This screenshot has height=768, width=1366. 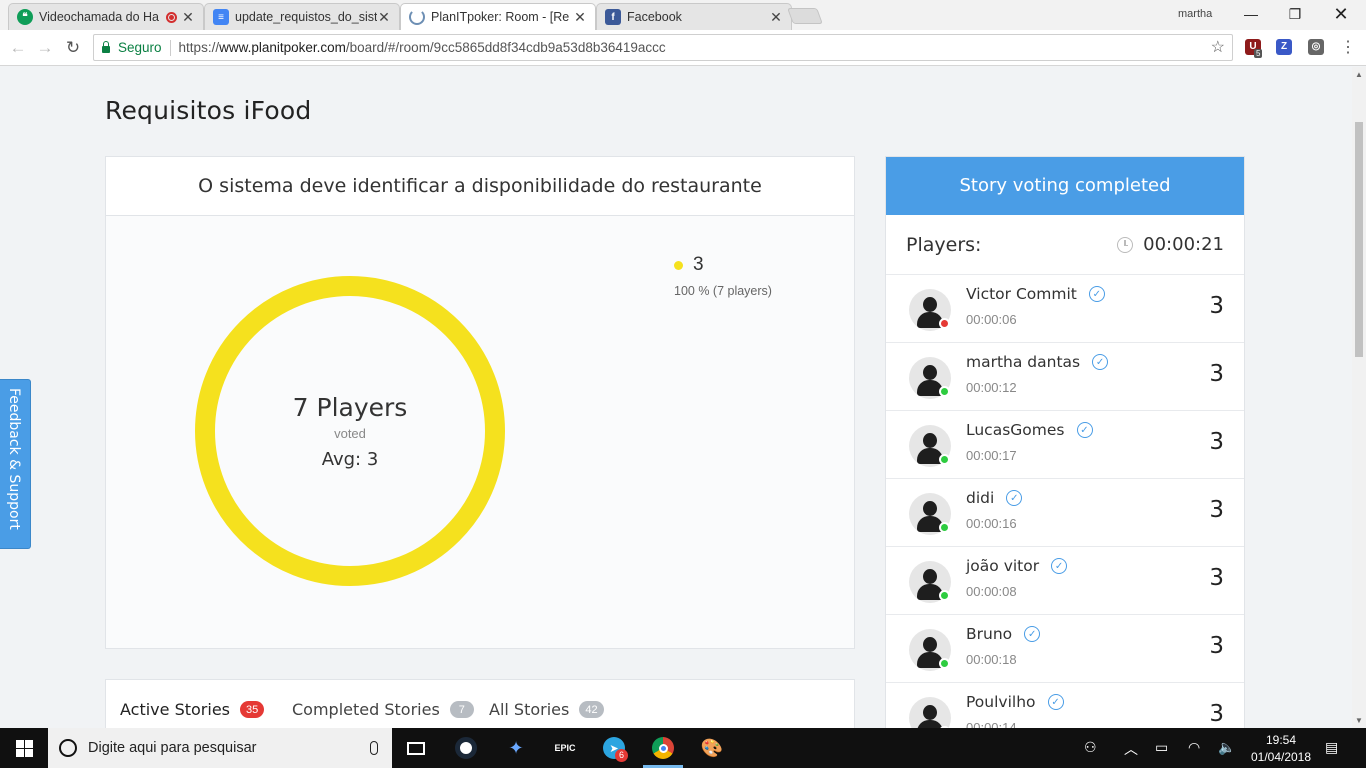 What do you see at coordinates (1281, 757) in the screenshot?
I see `taskbar-date: 01/04/2018` at bounding box center [1281, 757].